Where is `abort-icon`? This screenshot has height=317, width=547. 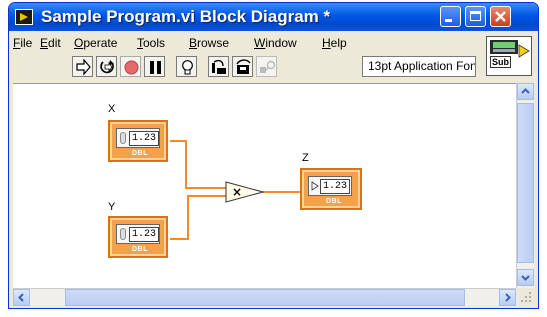
abort-icon is located at coordinates (131, 67).